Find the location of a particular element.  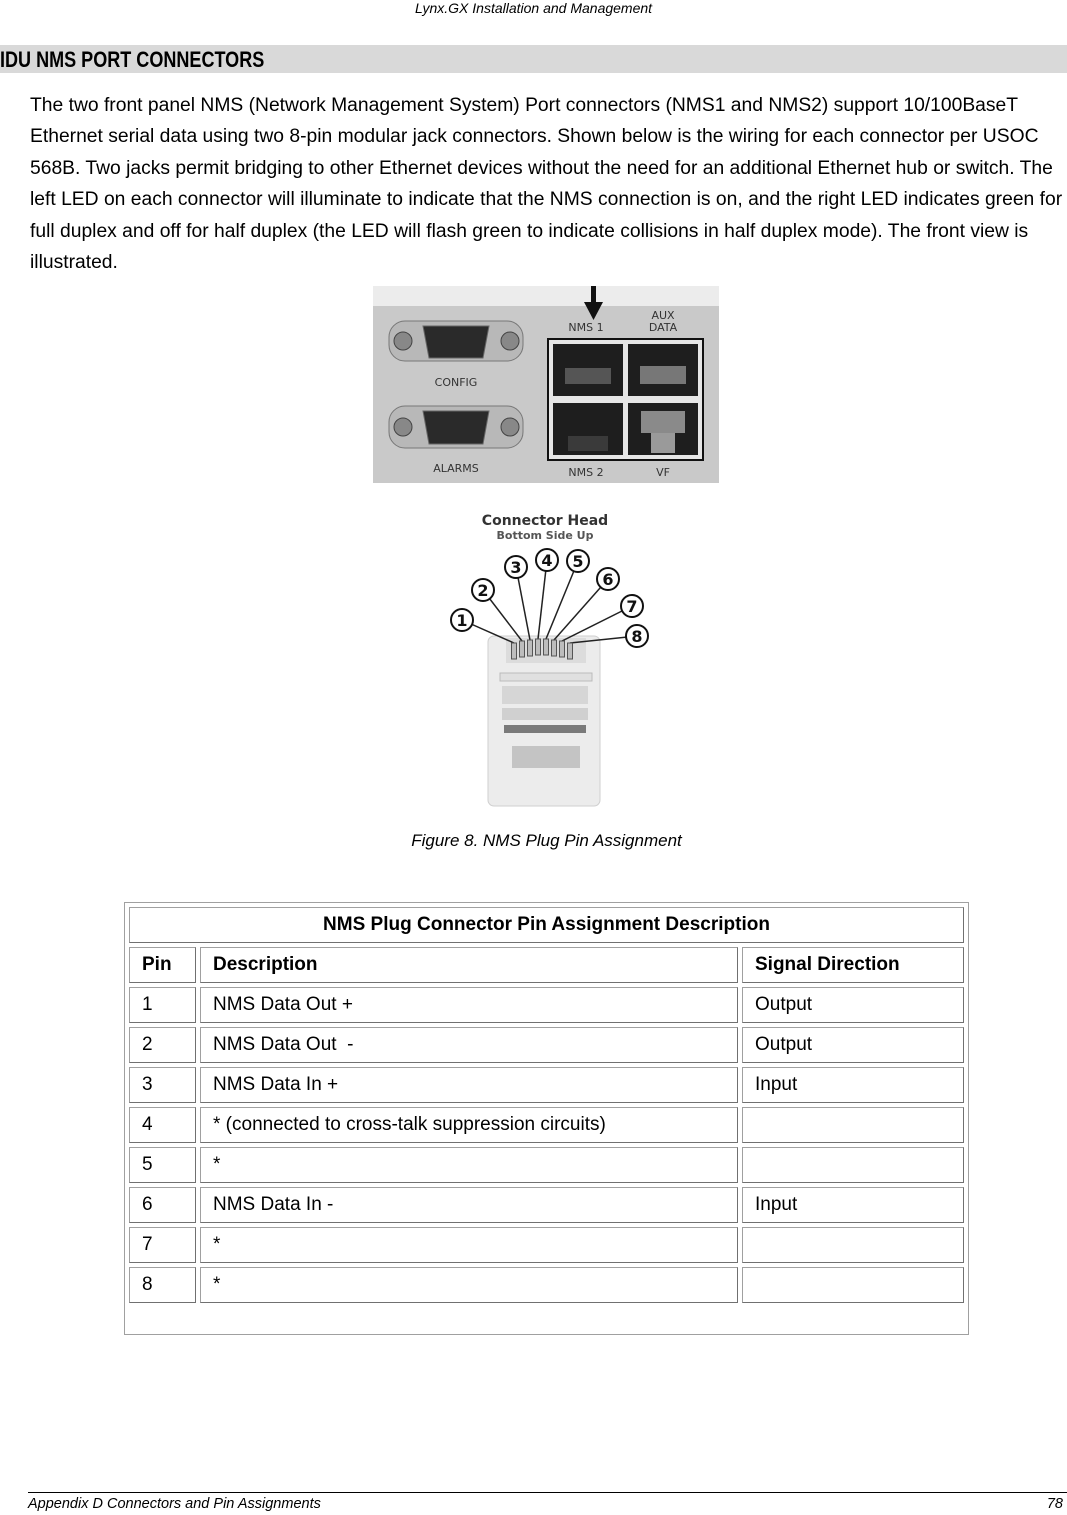

table-row: 2 NMS Data Out - Output is located at coordinates (546, 1045).